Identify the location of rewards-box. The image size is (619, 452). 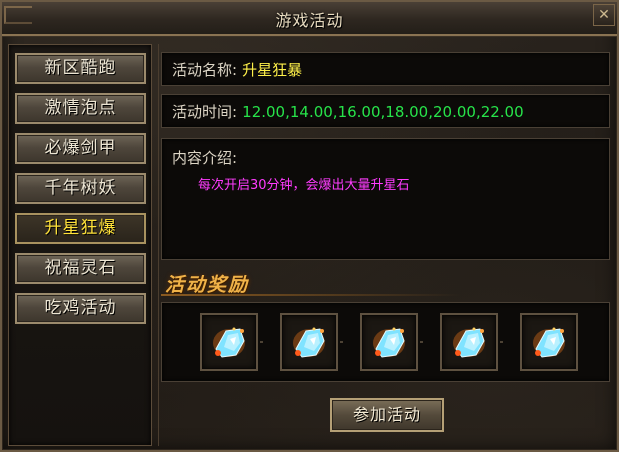
(385, 342).